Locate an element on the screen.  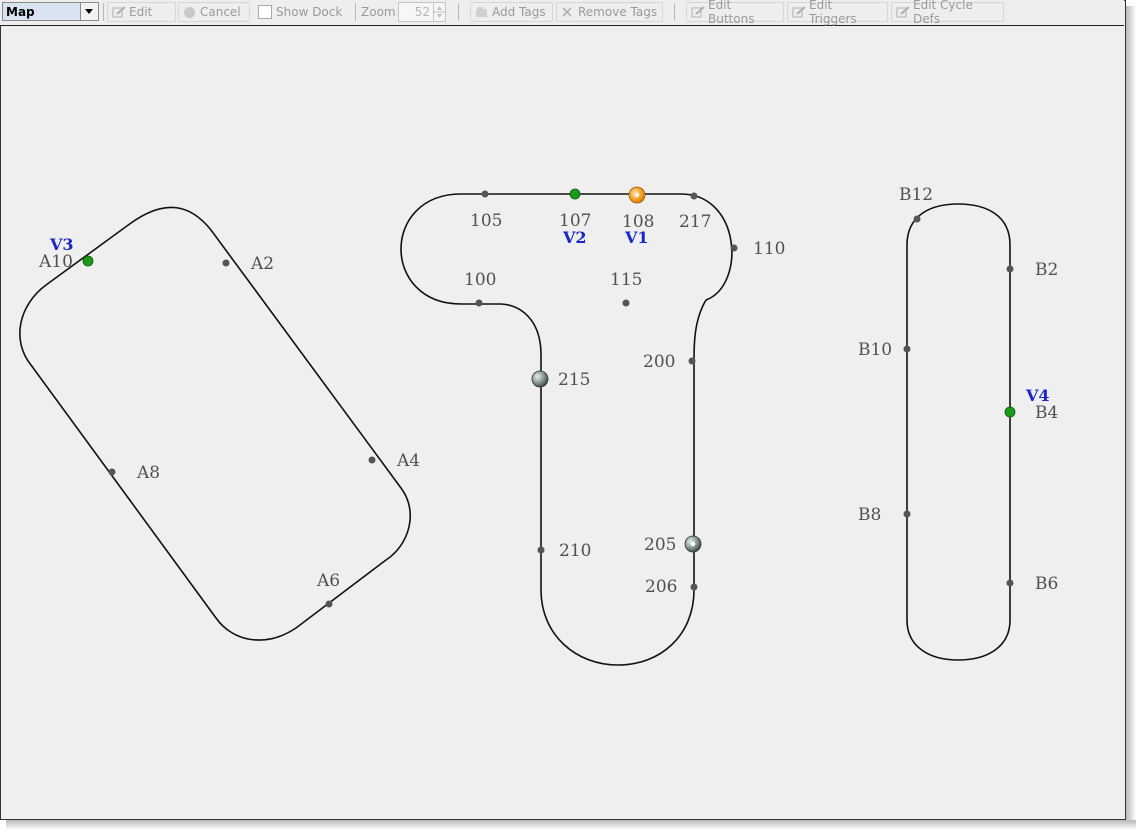
tag-add-icon is located at coordinates (481, 12).